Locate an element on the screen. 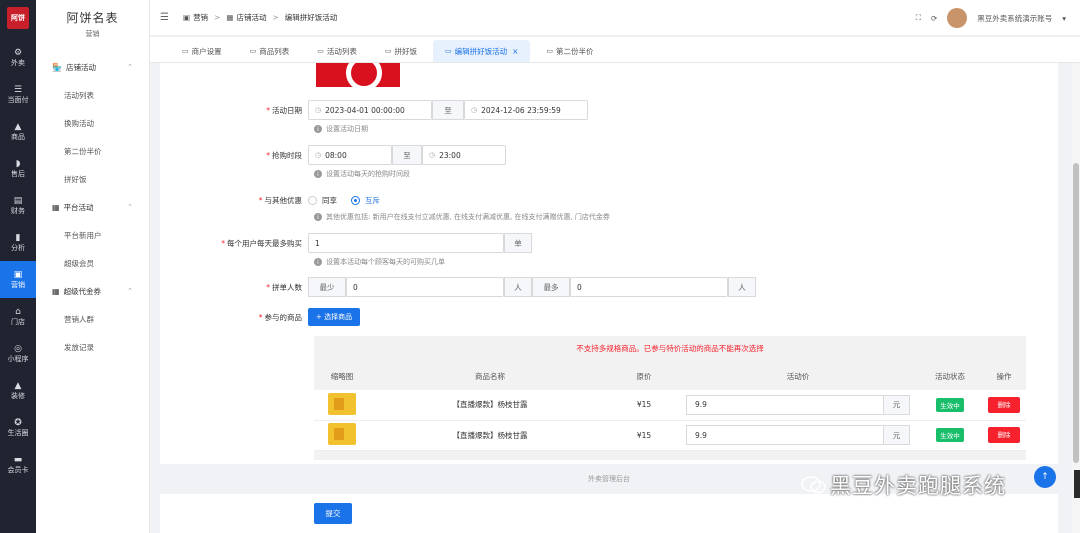  account-name: 黑豆外卖系统演示账号 is located at coordinates (1014, 18).